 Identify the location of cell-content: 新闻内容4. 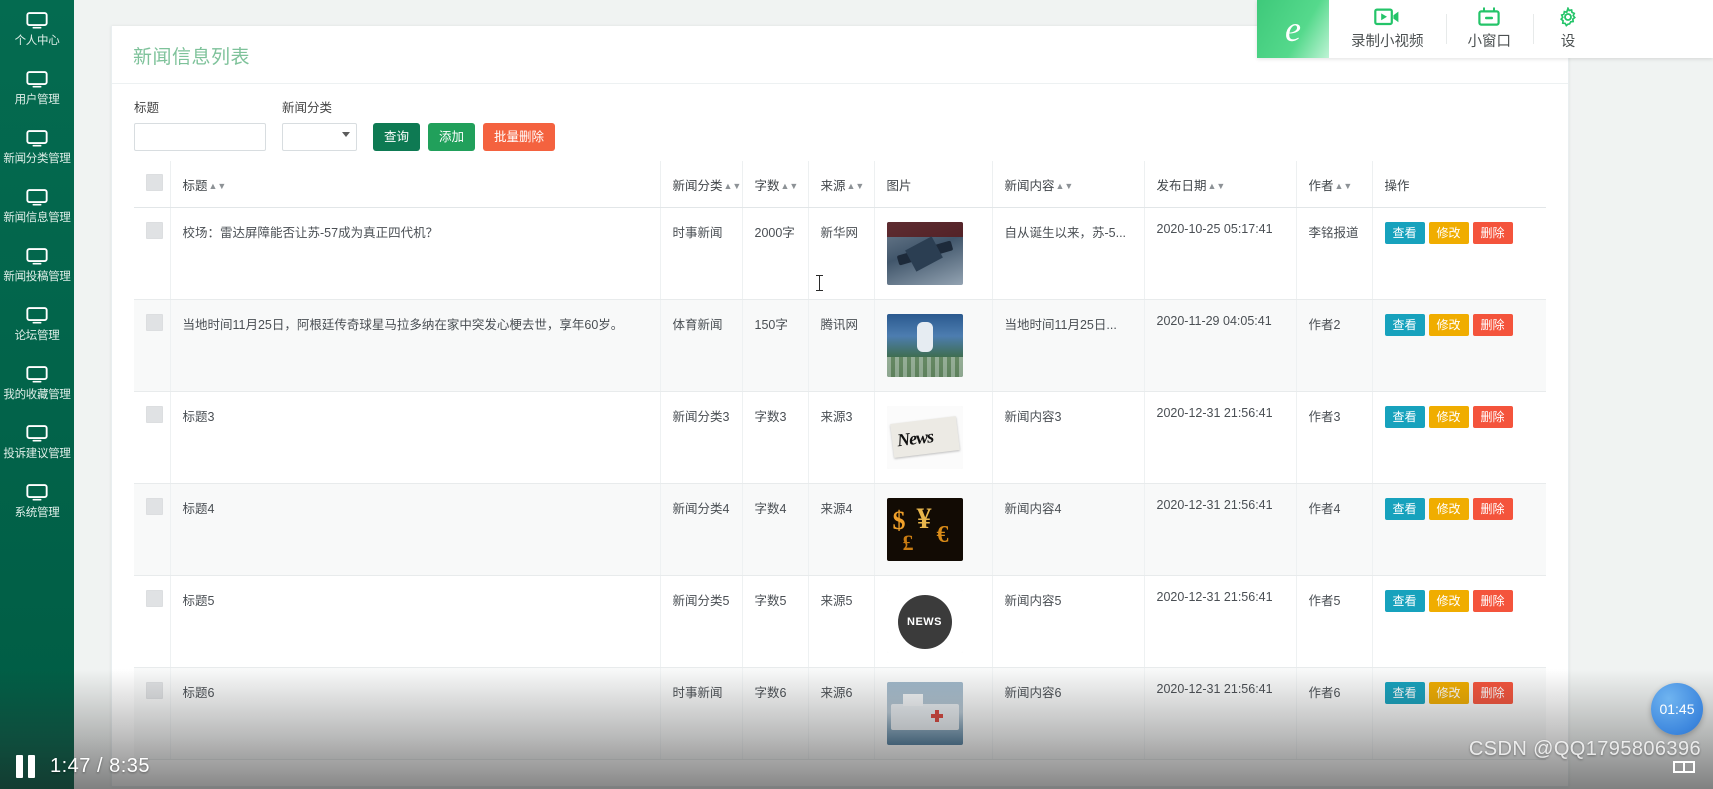
(1068, 529).